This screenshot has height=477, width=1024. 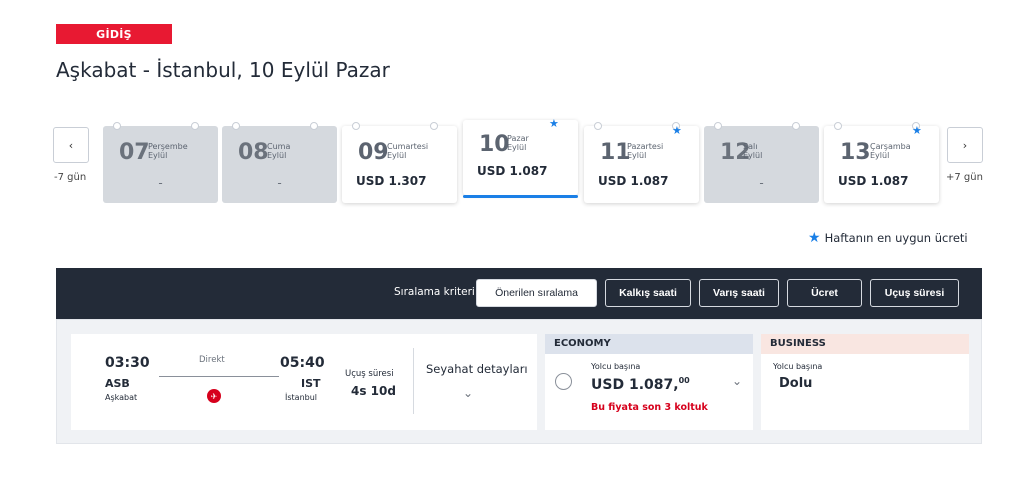 I want to click on chevron-right-icon: ›, so click(x=965, y=145).